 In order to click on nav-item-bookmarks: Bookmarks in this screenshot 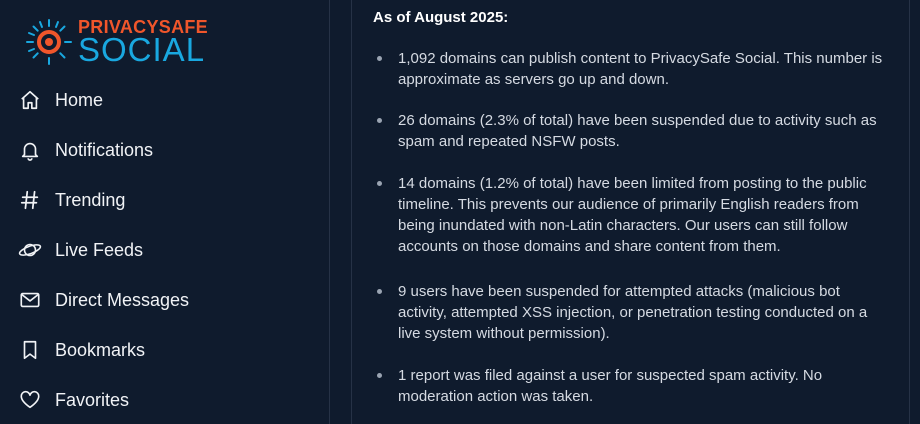, I will do `click(81, 350)`.